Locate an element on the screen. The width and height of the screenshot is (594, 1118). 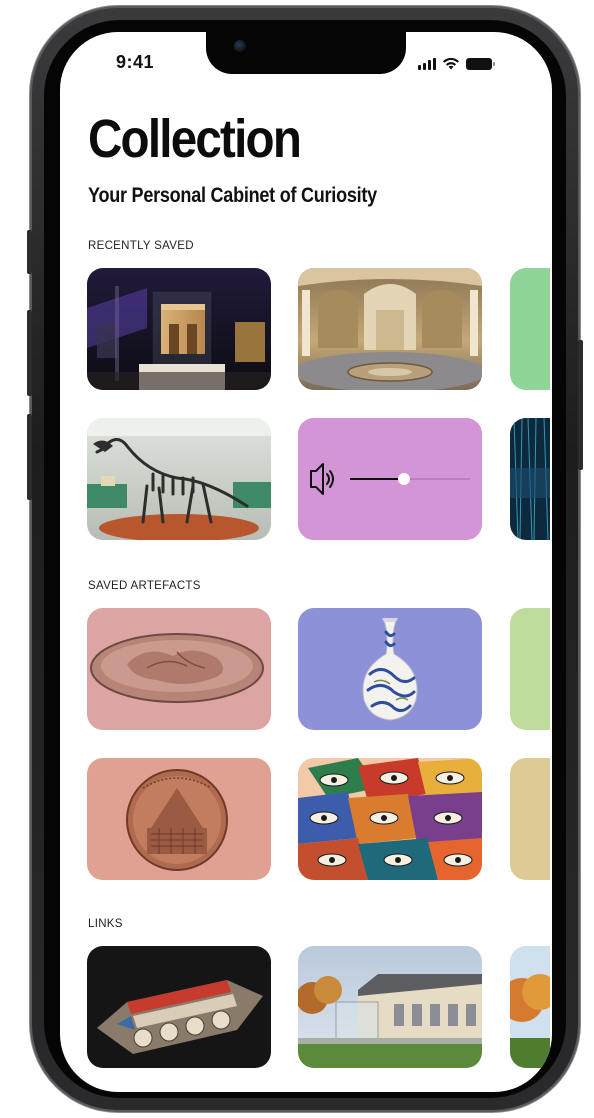
recently-saved-card-dinosaur is located at coordinates (179, 479).